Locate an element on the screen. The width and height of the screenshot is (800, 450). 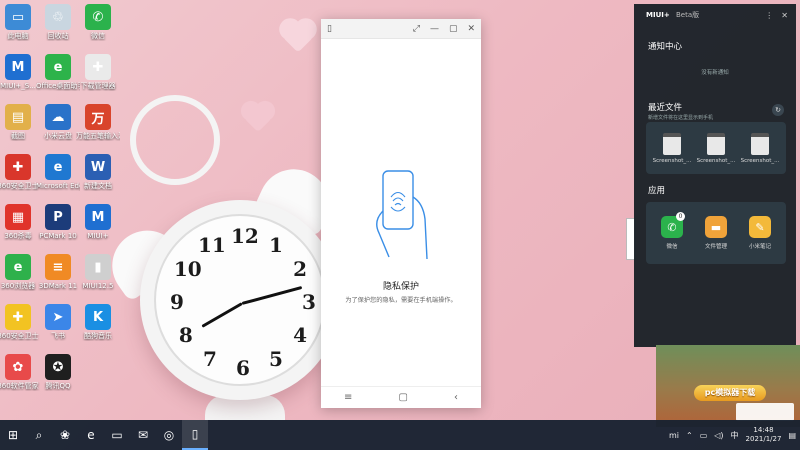
heart-decoration is located at coordinates (298, 37).